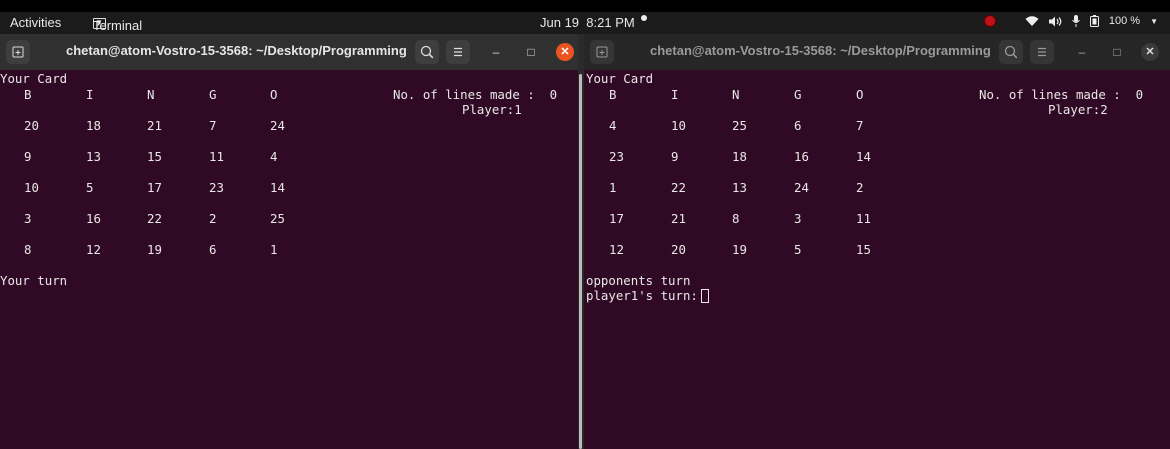 The height and width of the screenshot is (449, 1170). What do you see at coordinates (560, 22) in the screenshot?
I see `date-label: Jun 19` at bounding box center [560, 22].